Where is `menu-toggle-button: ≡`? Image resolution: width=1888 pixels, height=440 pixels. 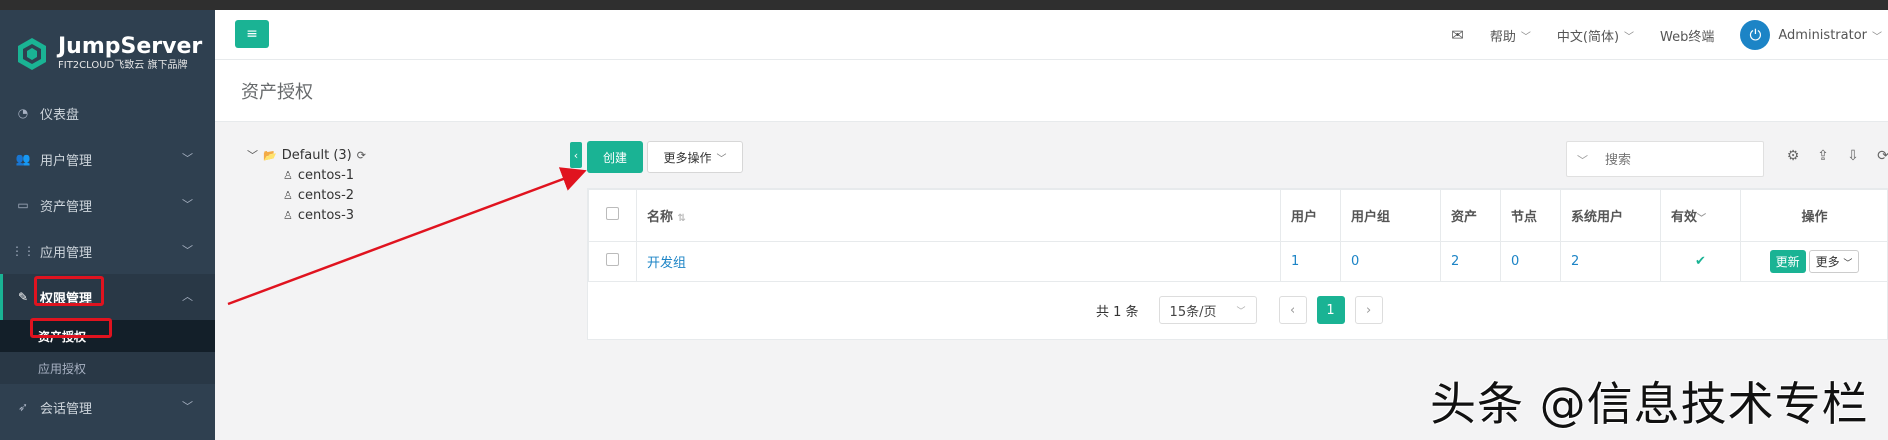
menu-toggle-button: ≡ is located at coordinates (252, 34).